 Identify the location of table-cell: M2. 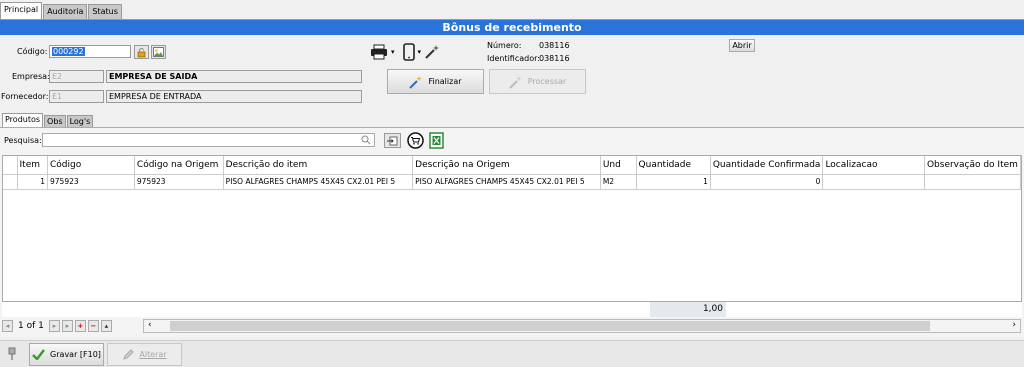
(618, 182).